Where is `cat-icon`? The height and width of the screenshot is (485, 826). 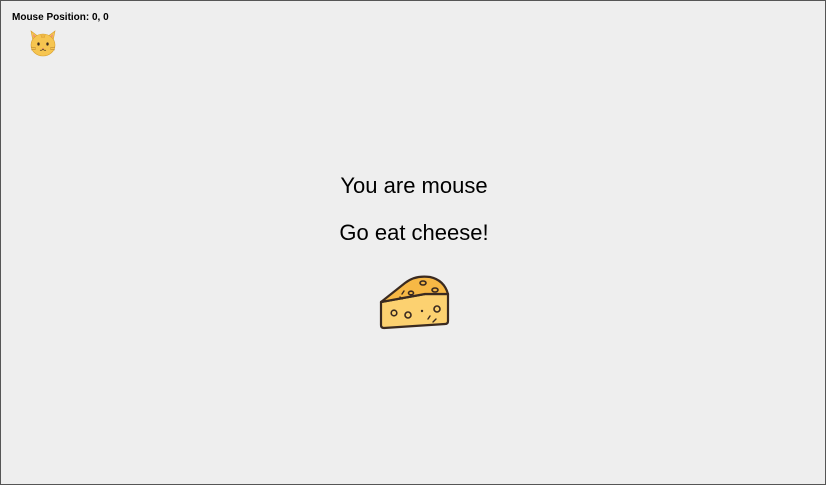 cat-icon is located at coordinates (43, 43).